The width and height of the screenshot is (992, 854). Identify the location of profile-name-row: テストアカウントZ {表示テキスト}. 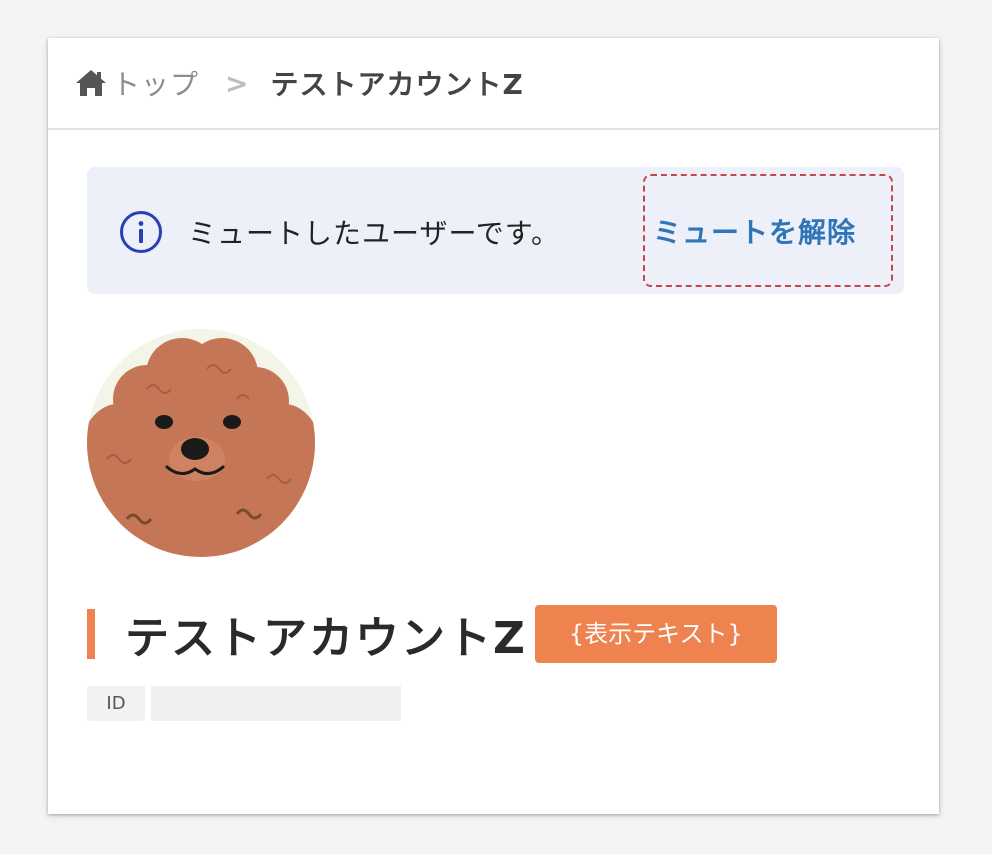
(432, 634).